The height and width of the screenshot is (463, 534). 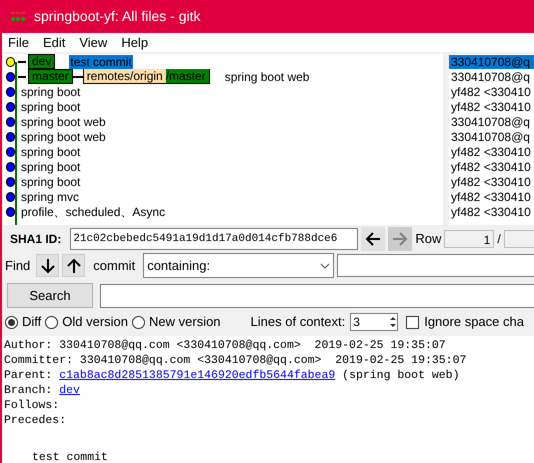 What do you see at coordinates (519, 239) in the screenshot?
I see `row-total-field` at bounding box center [519, 239].